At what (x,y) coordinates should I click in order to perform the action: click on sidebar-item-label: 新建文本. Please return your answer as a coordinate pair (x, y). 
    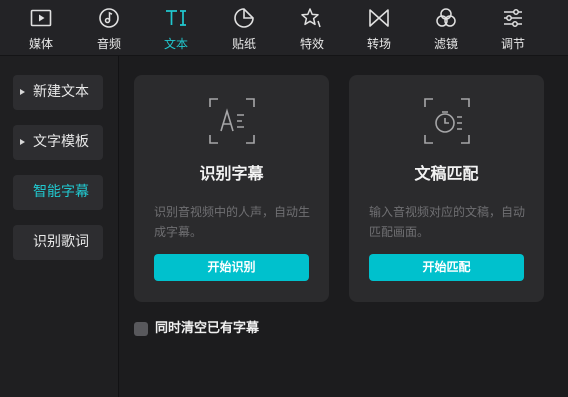
    Looking at the image, I should click on (61, 92).